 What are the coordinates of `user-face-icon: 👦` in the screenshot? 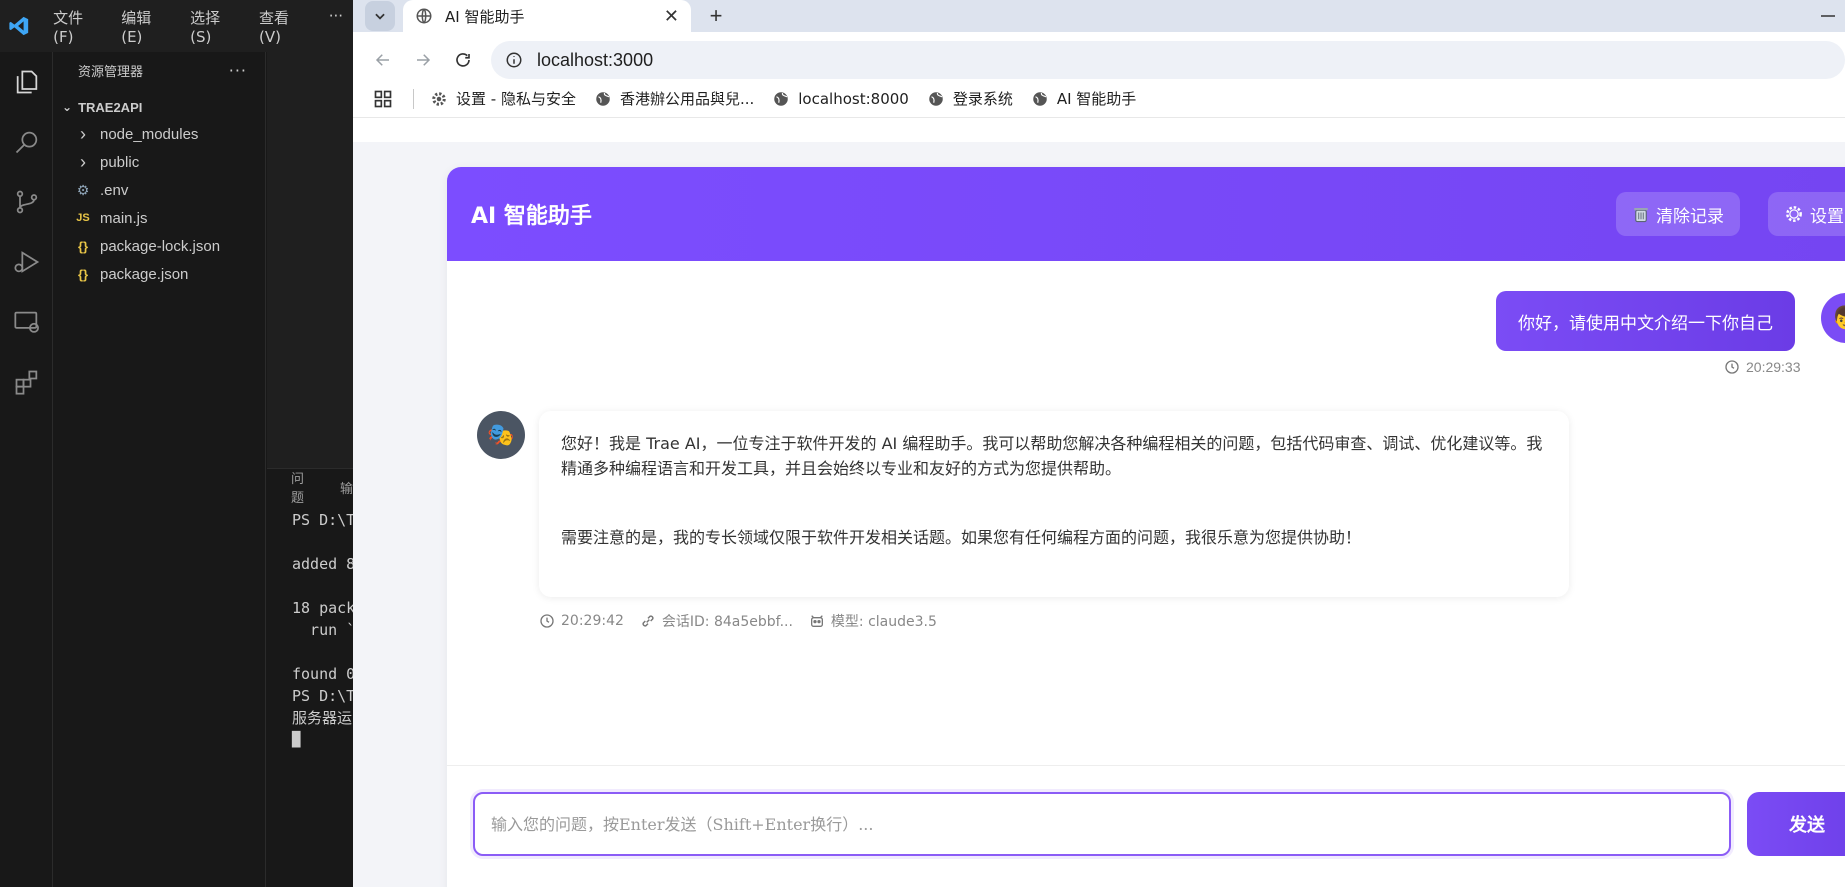 It's located at (1838, 318).